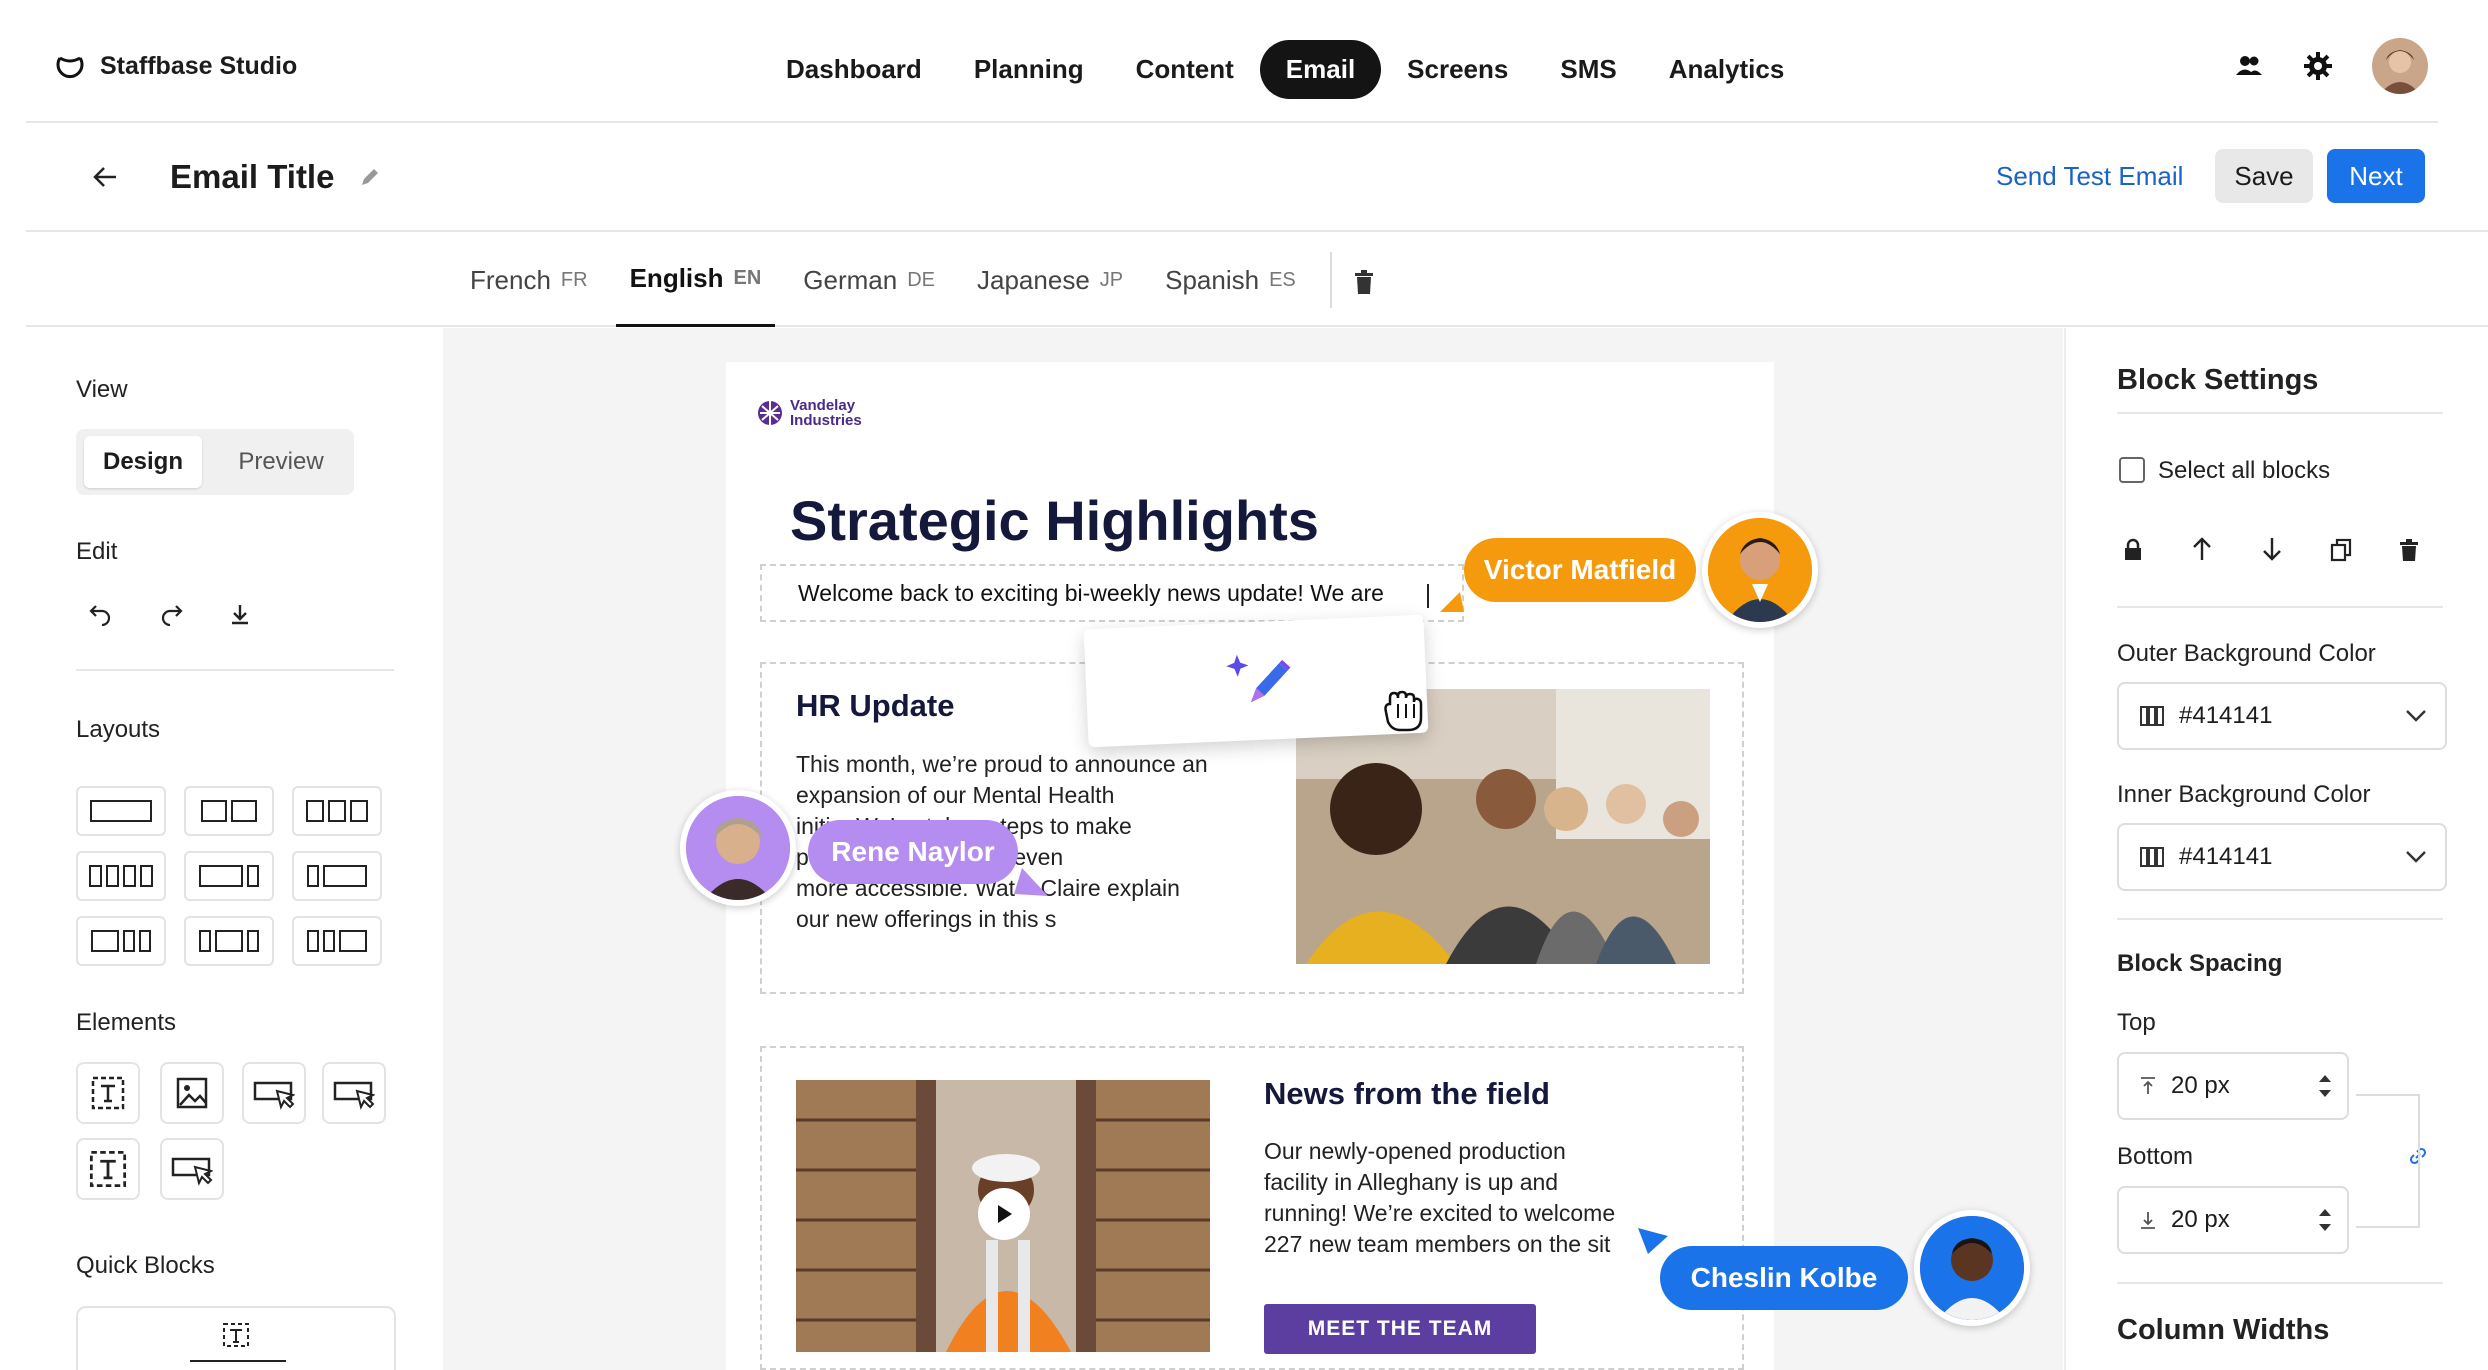  What do you see at coordinates (2148, 1085) in the screenshot?
I see `align-top-icon` at bounding box center [2148, 1085].